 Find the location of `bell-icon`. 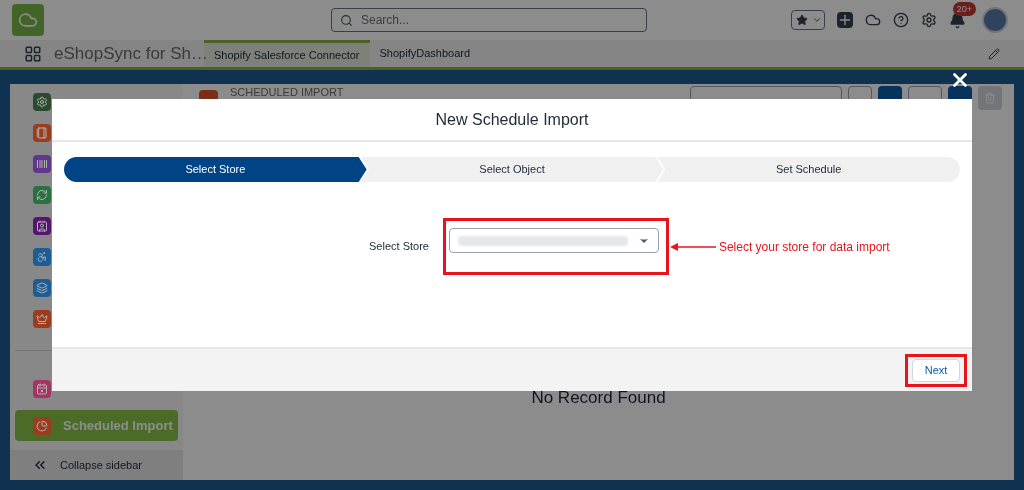

bell-icon is located at coordinates (957, 20).